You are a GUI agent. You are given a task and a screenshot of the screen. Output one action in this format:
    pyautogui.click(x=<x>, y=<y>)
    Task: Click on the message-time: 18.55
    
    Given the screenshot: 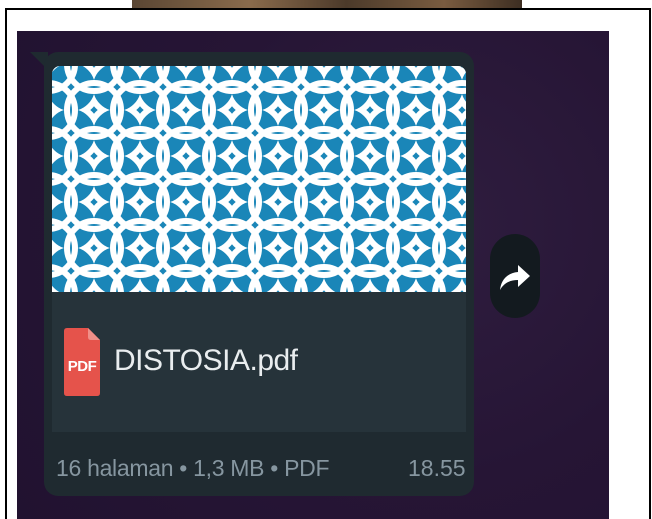 What is the action you would take?
    pyautogui.click(x=437, y=468)
    